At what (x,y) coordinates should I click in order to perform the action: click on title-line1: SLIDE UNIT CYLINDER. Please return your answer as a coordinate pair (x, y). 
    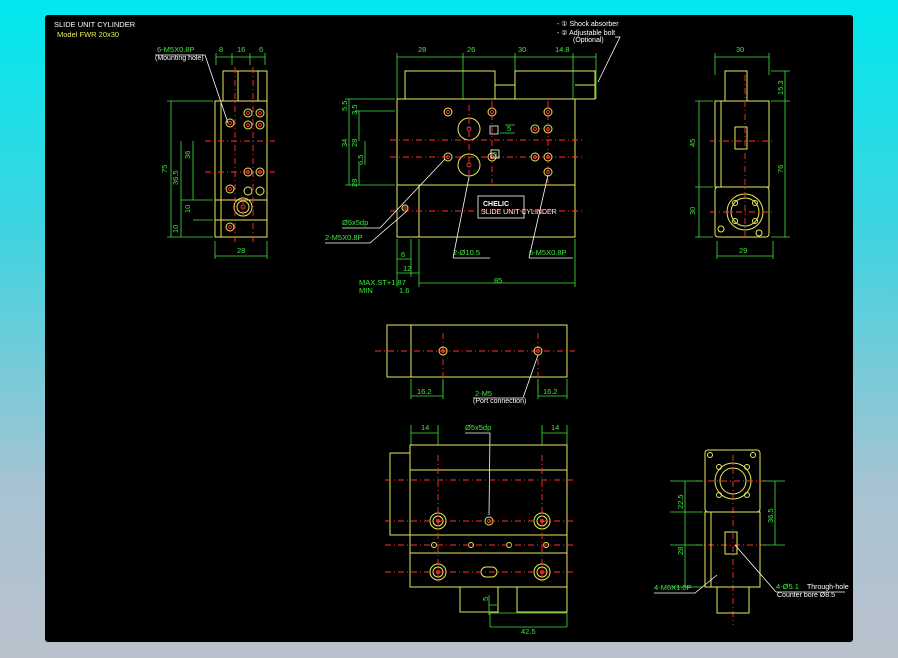
    Looking at the image, I should click on (95, 24).